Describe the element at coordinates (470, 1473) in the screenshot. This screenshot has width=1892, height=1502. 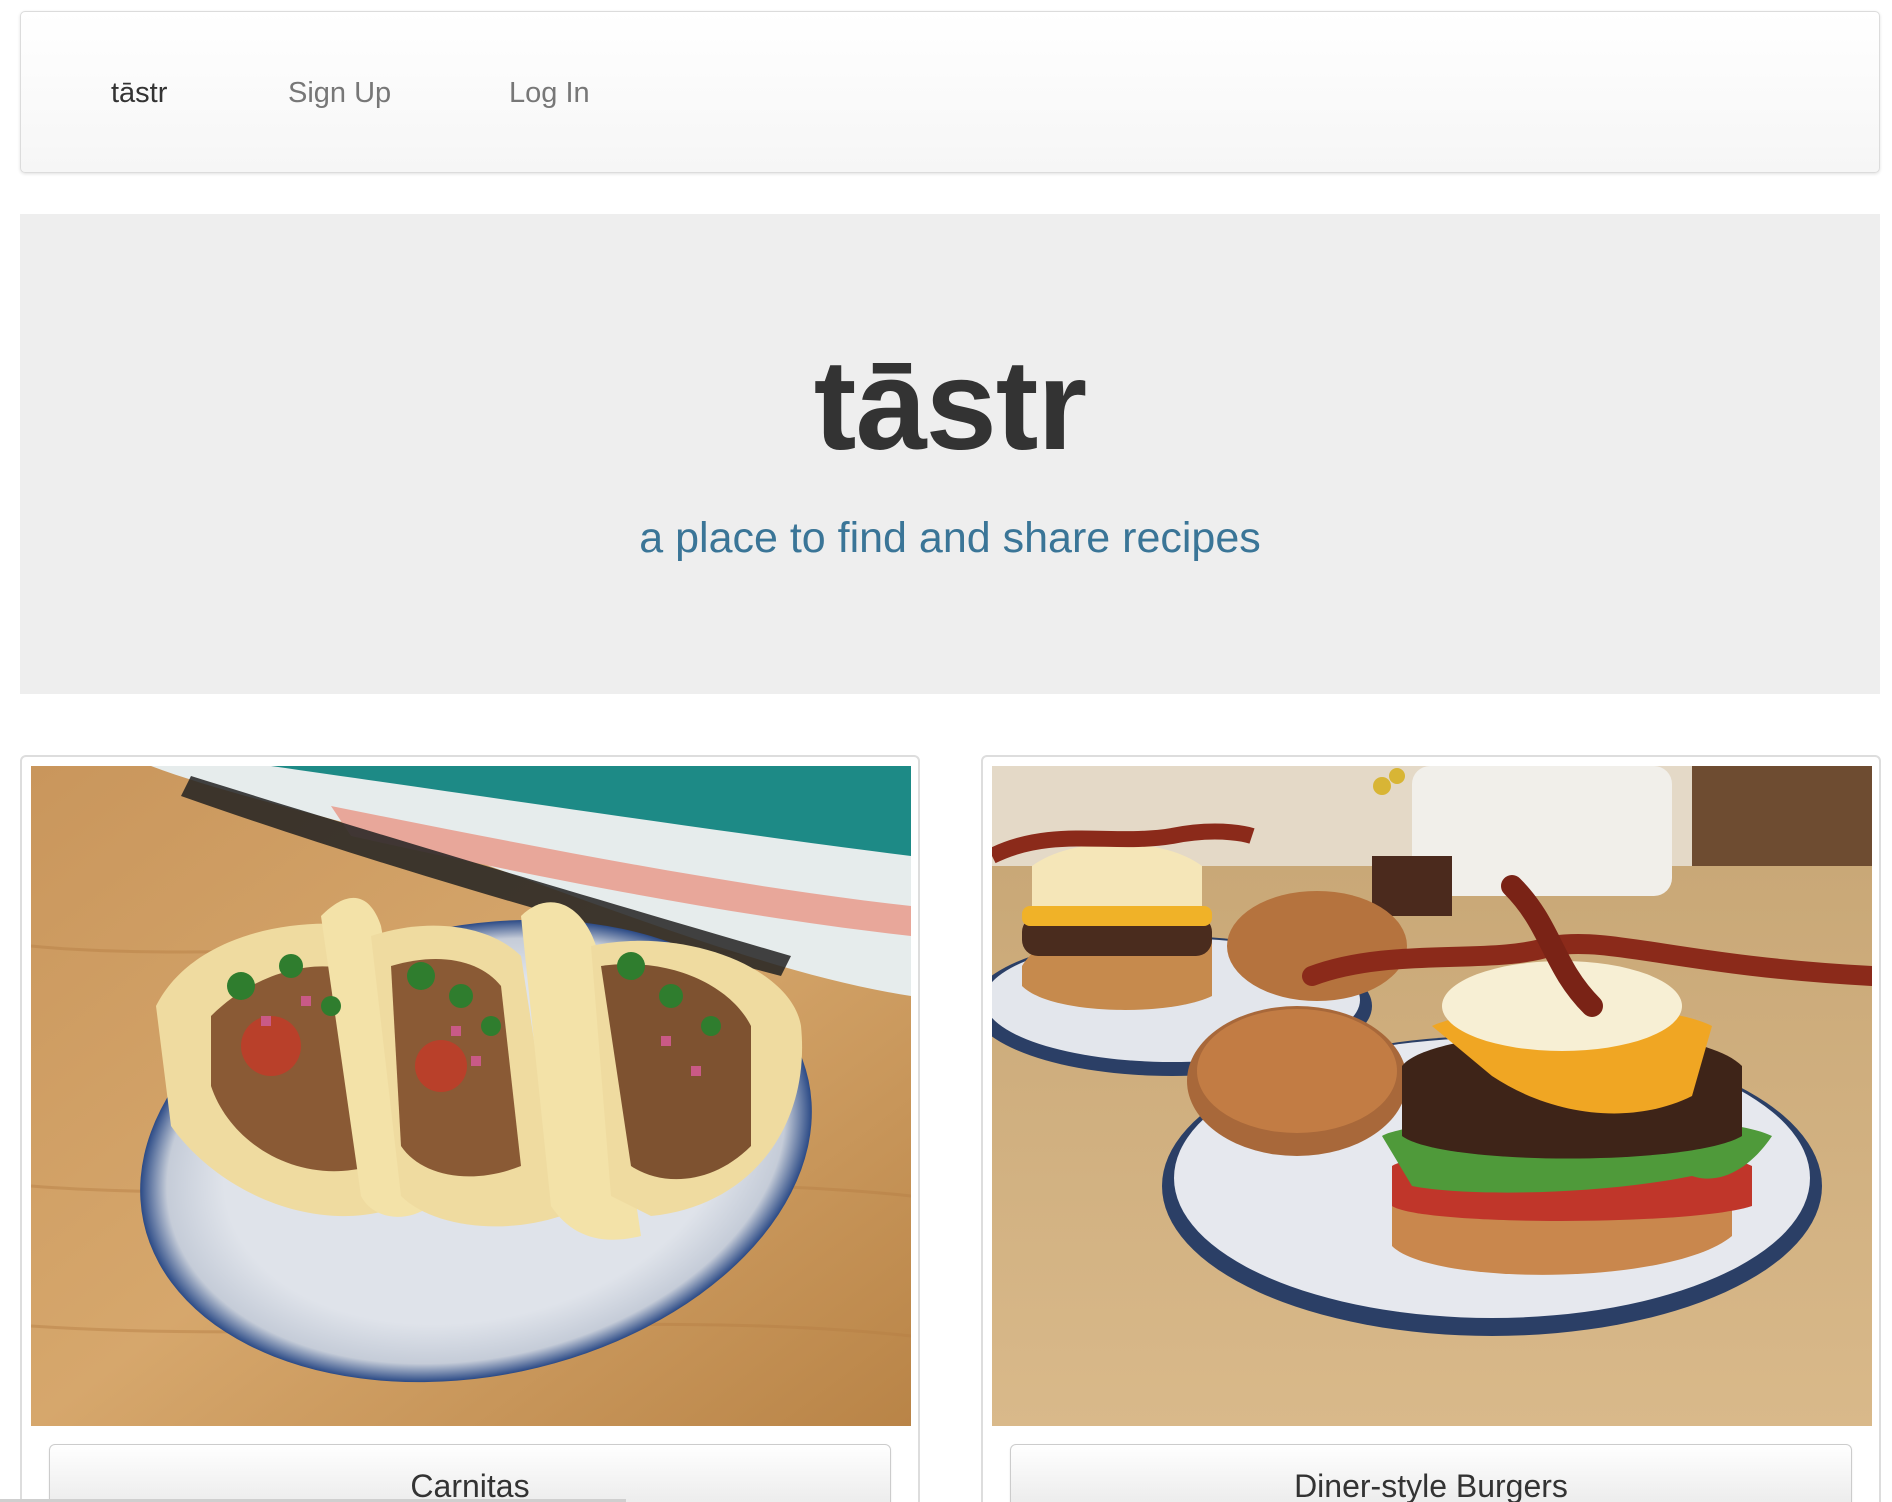
I see `carnitas-title-button: Carnitas` at that location.